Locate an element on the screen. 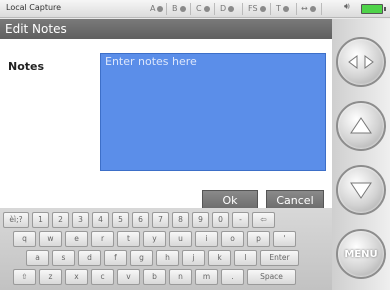 The height and width of the screenshot is (290, 390). keyboard-key: ' is located at coordinates (284, 239).